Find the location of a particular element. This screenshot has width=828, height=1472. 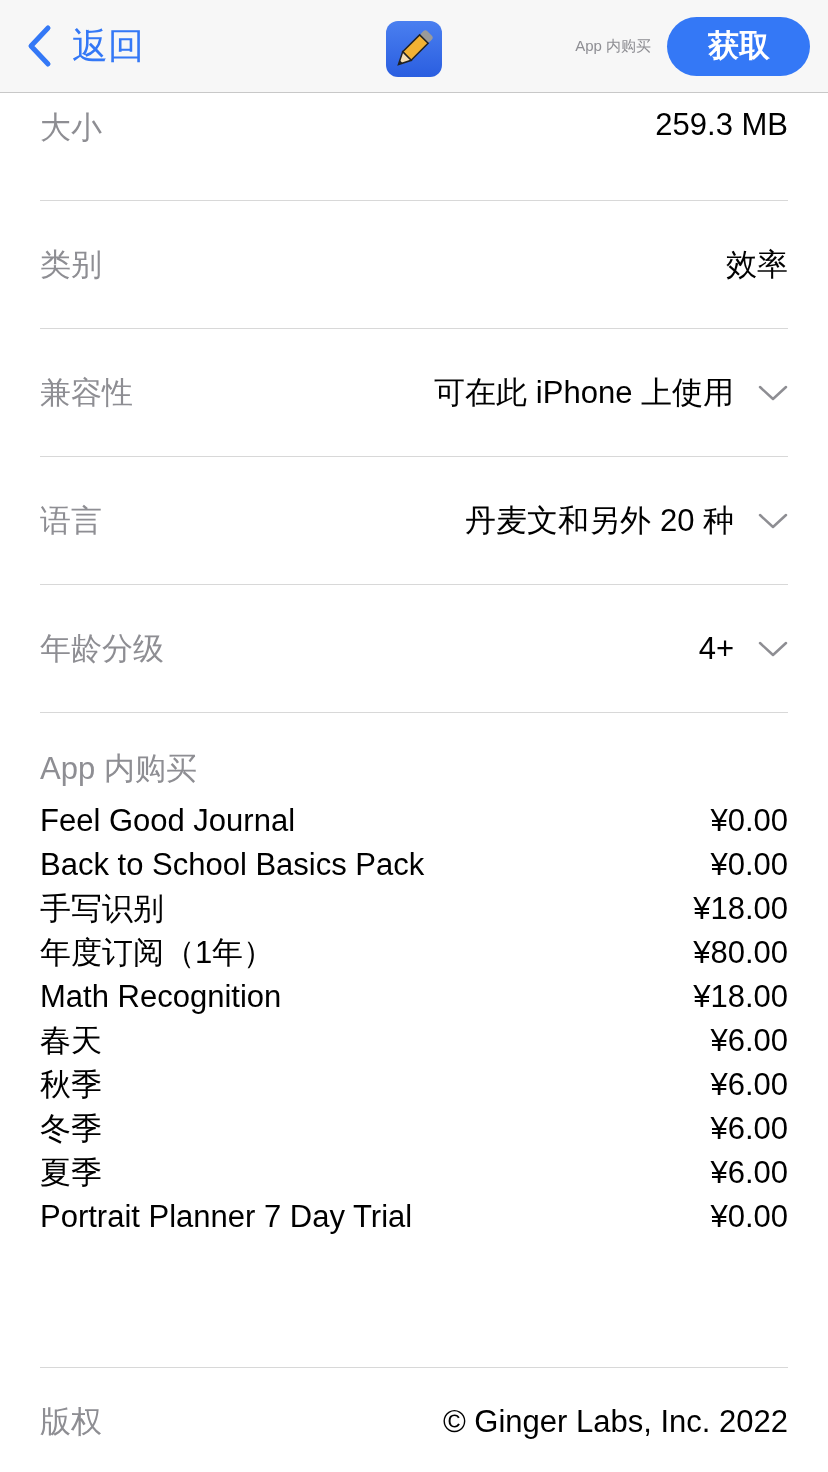

purchase-name: Feel Good Journal is located at coordinates (168, 821).